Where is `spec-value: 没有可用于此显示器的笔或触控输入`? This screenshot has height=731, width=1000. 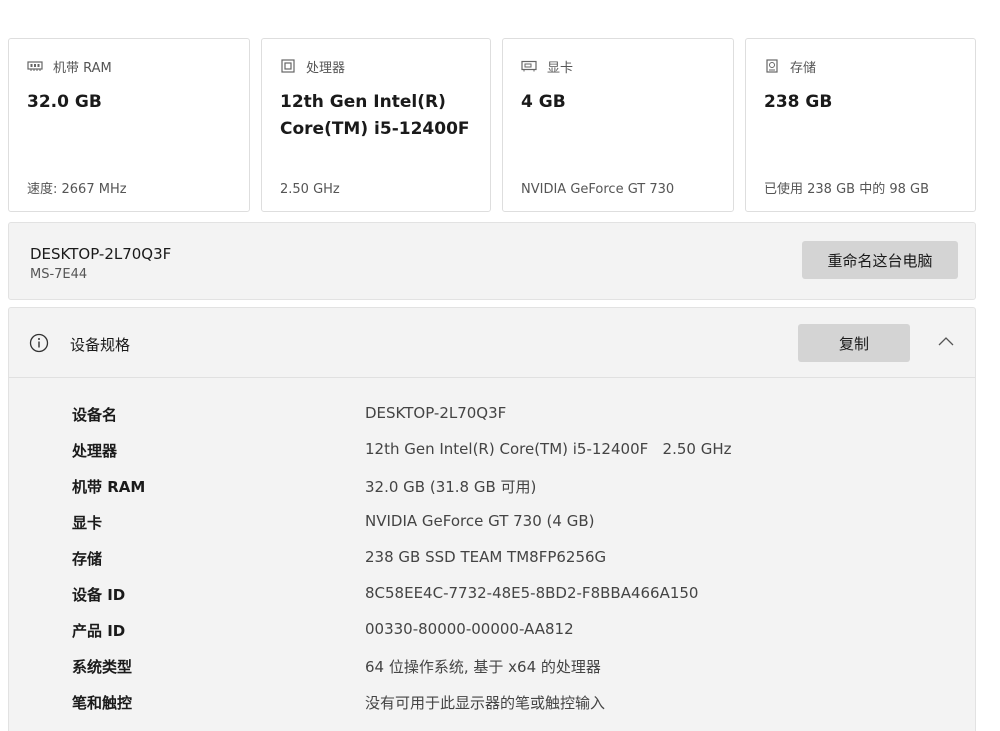 spec-value: 没有可用于此显示器的笔或触控输入 is located at coordinates (485, 703).